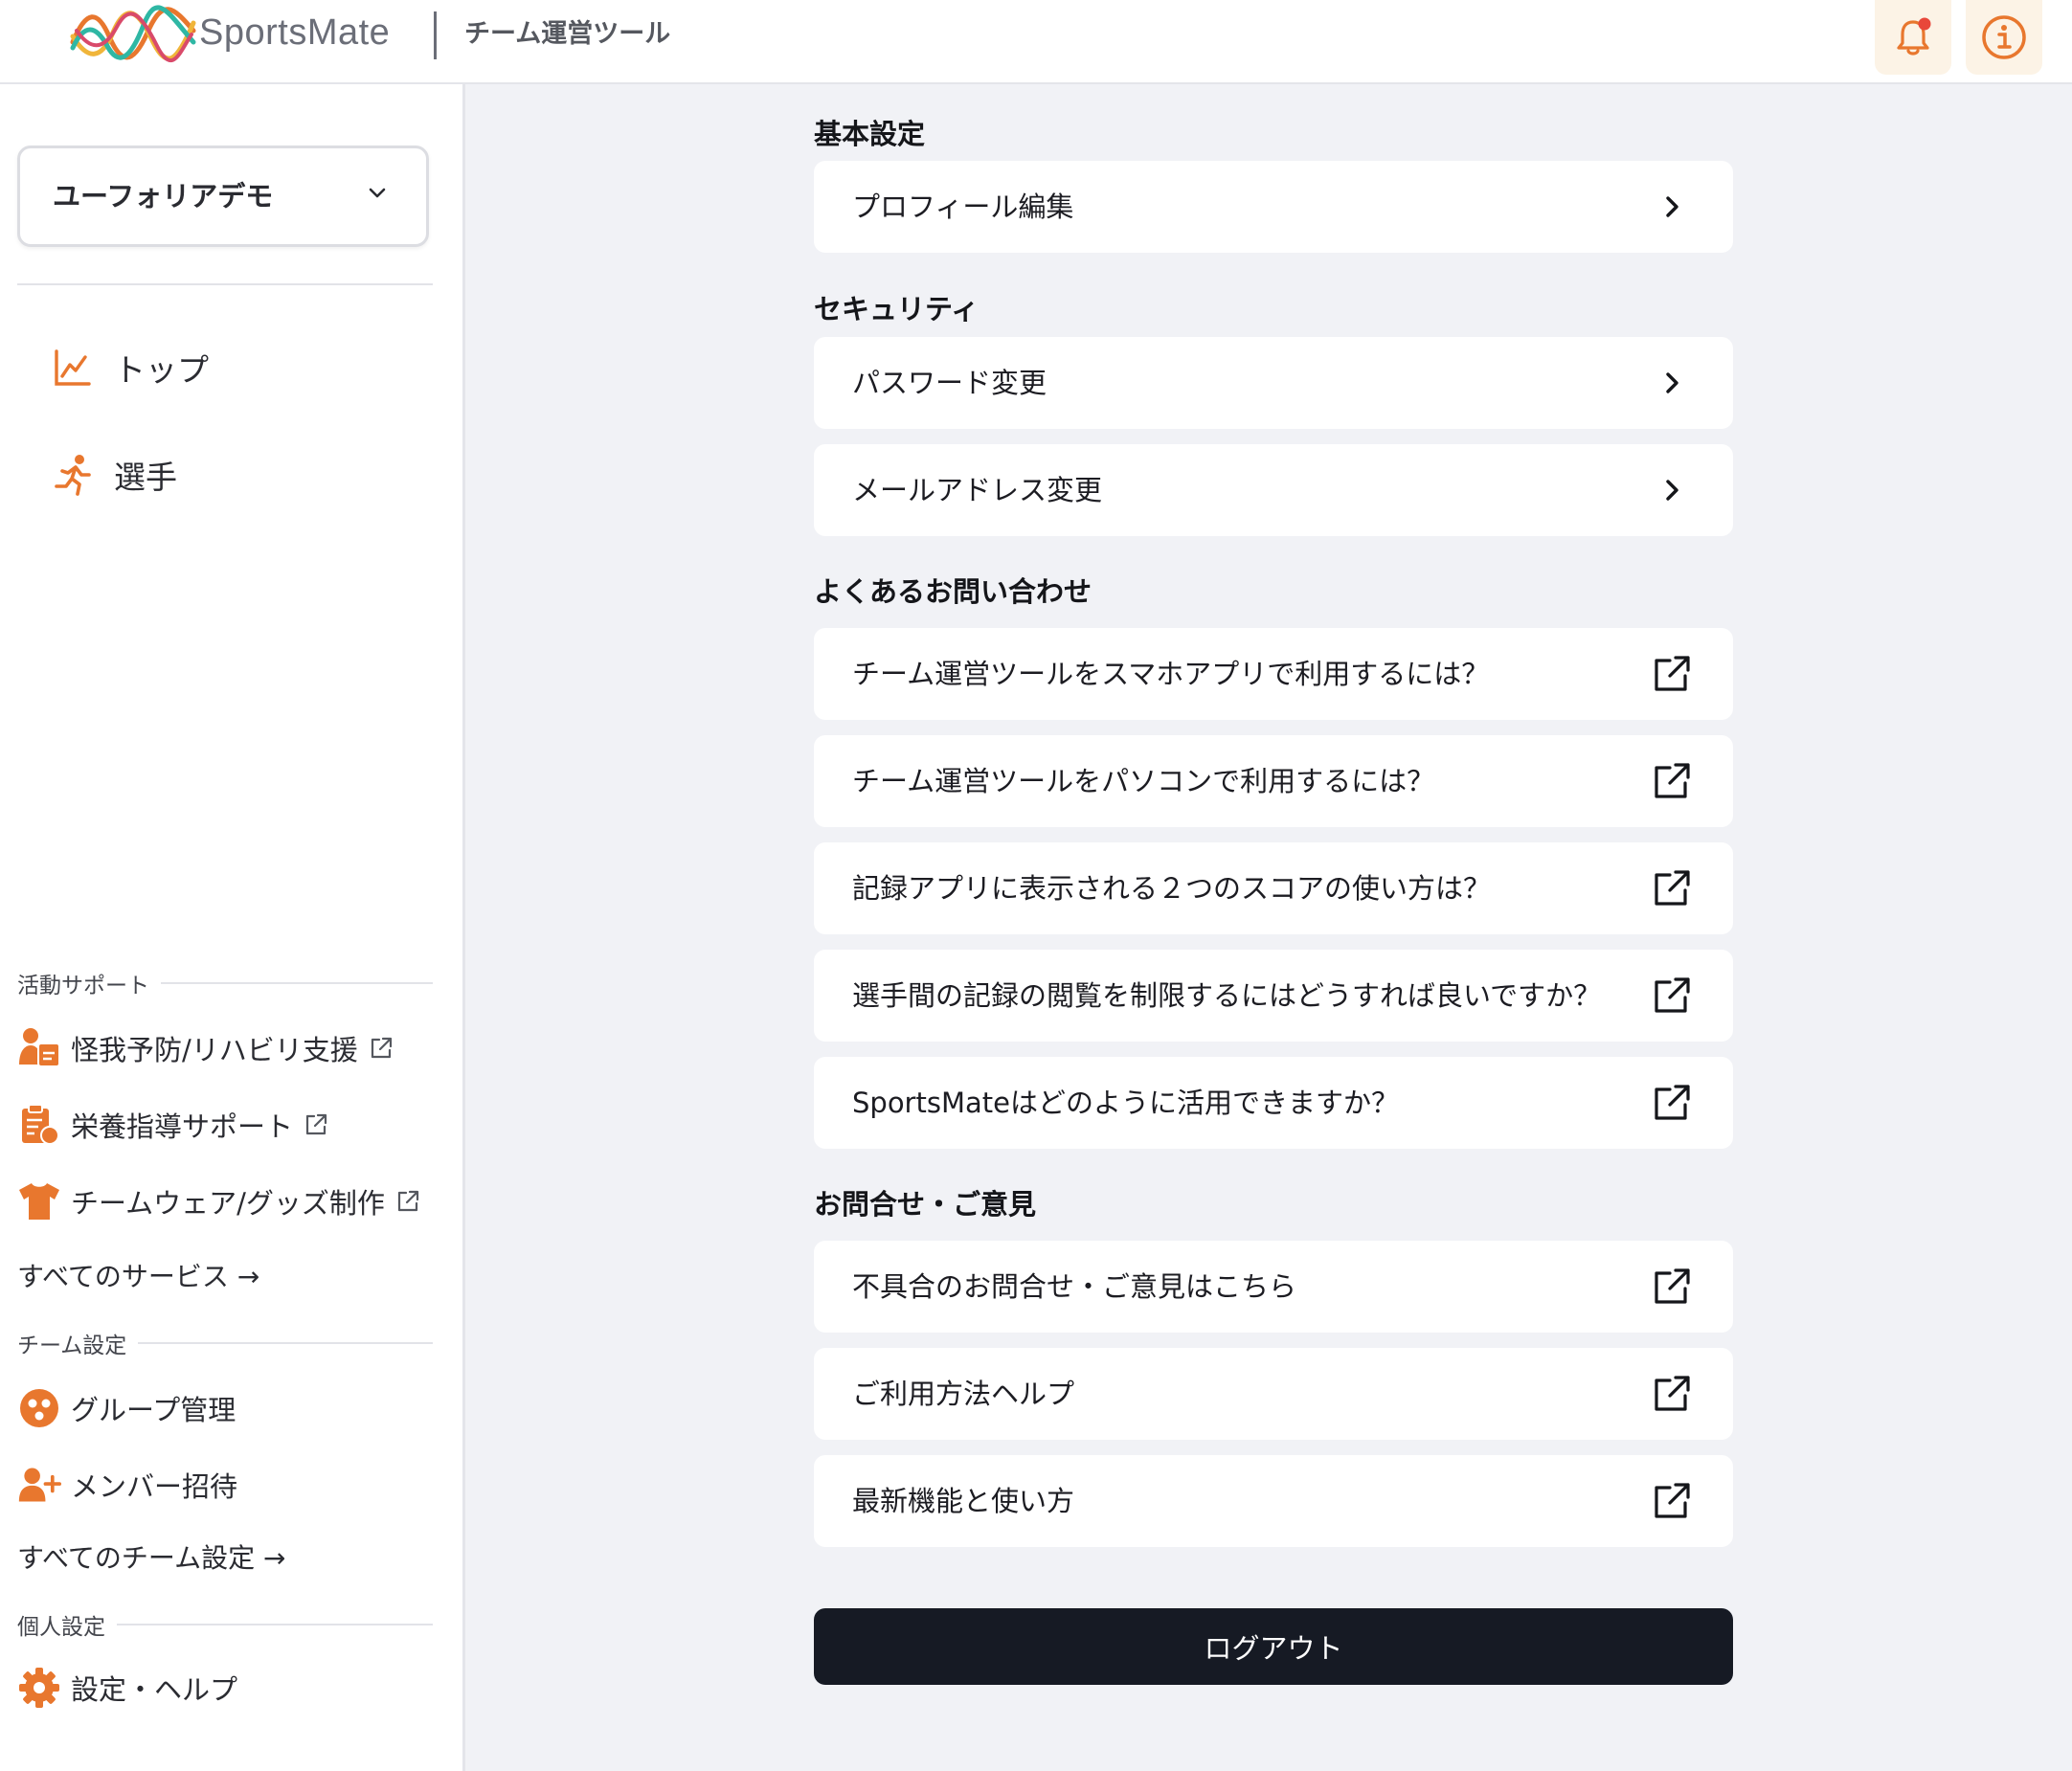  Describe the element at coordinates (153, 1410) in the screenshot. I see `service-label: グループ管理` at that location.